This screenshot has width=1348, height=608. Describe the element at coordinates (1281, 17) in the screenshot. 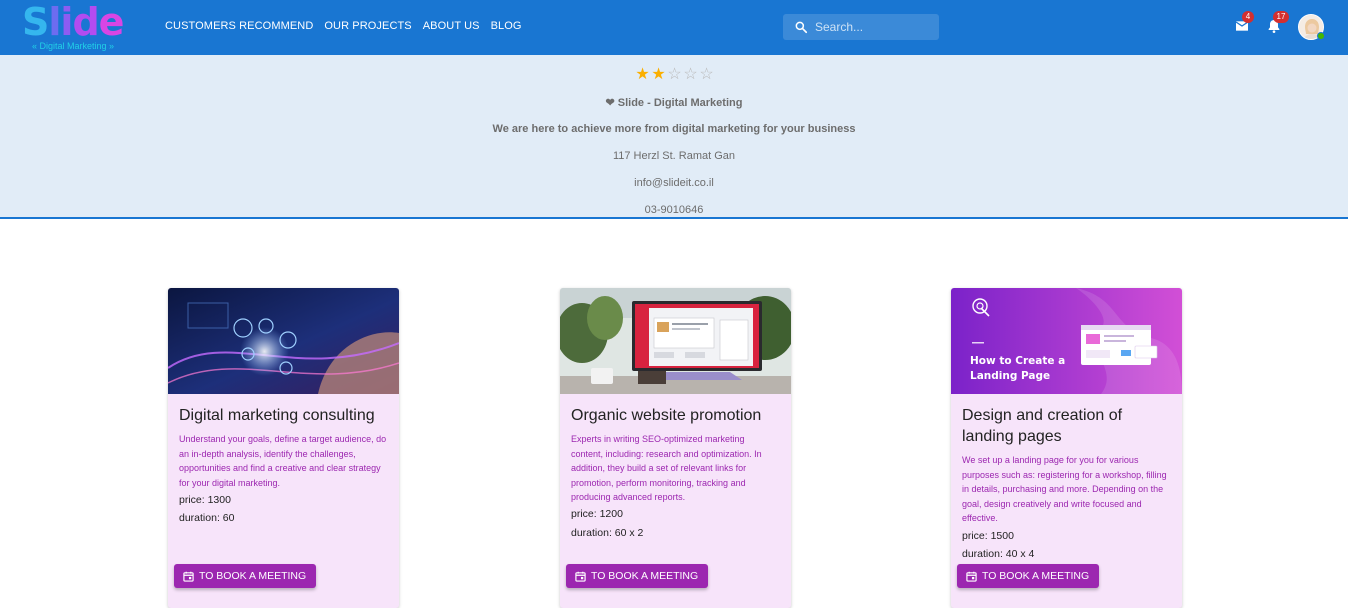

I see `notification-count-badge: 17` at that location.